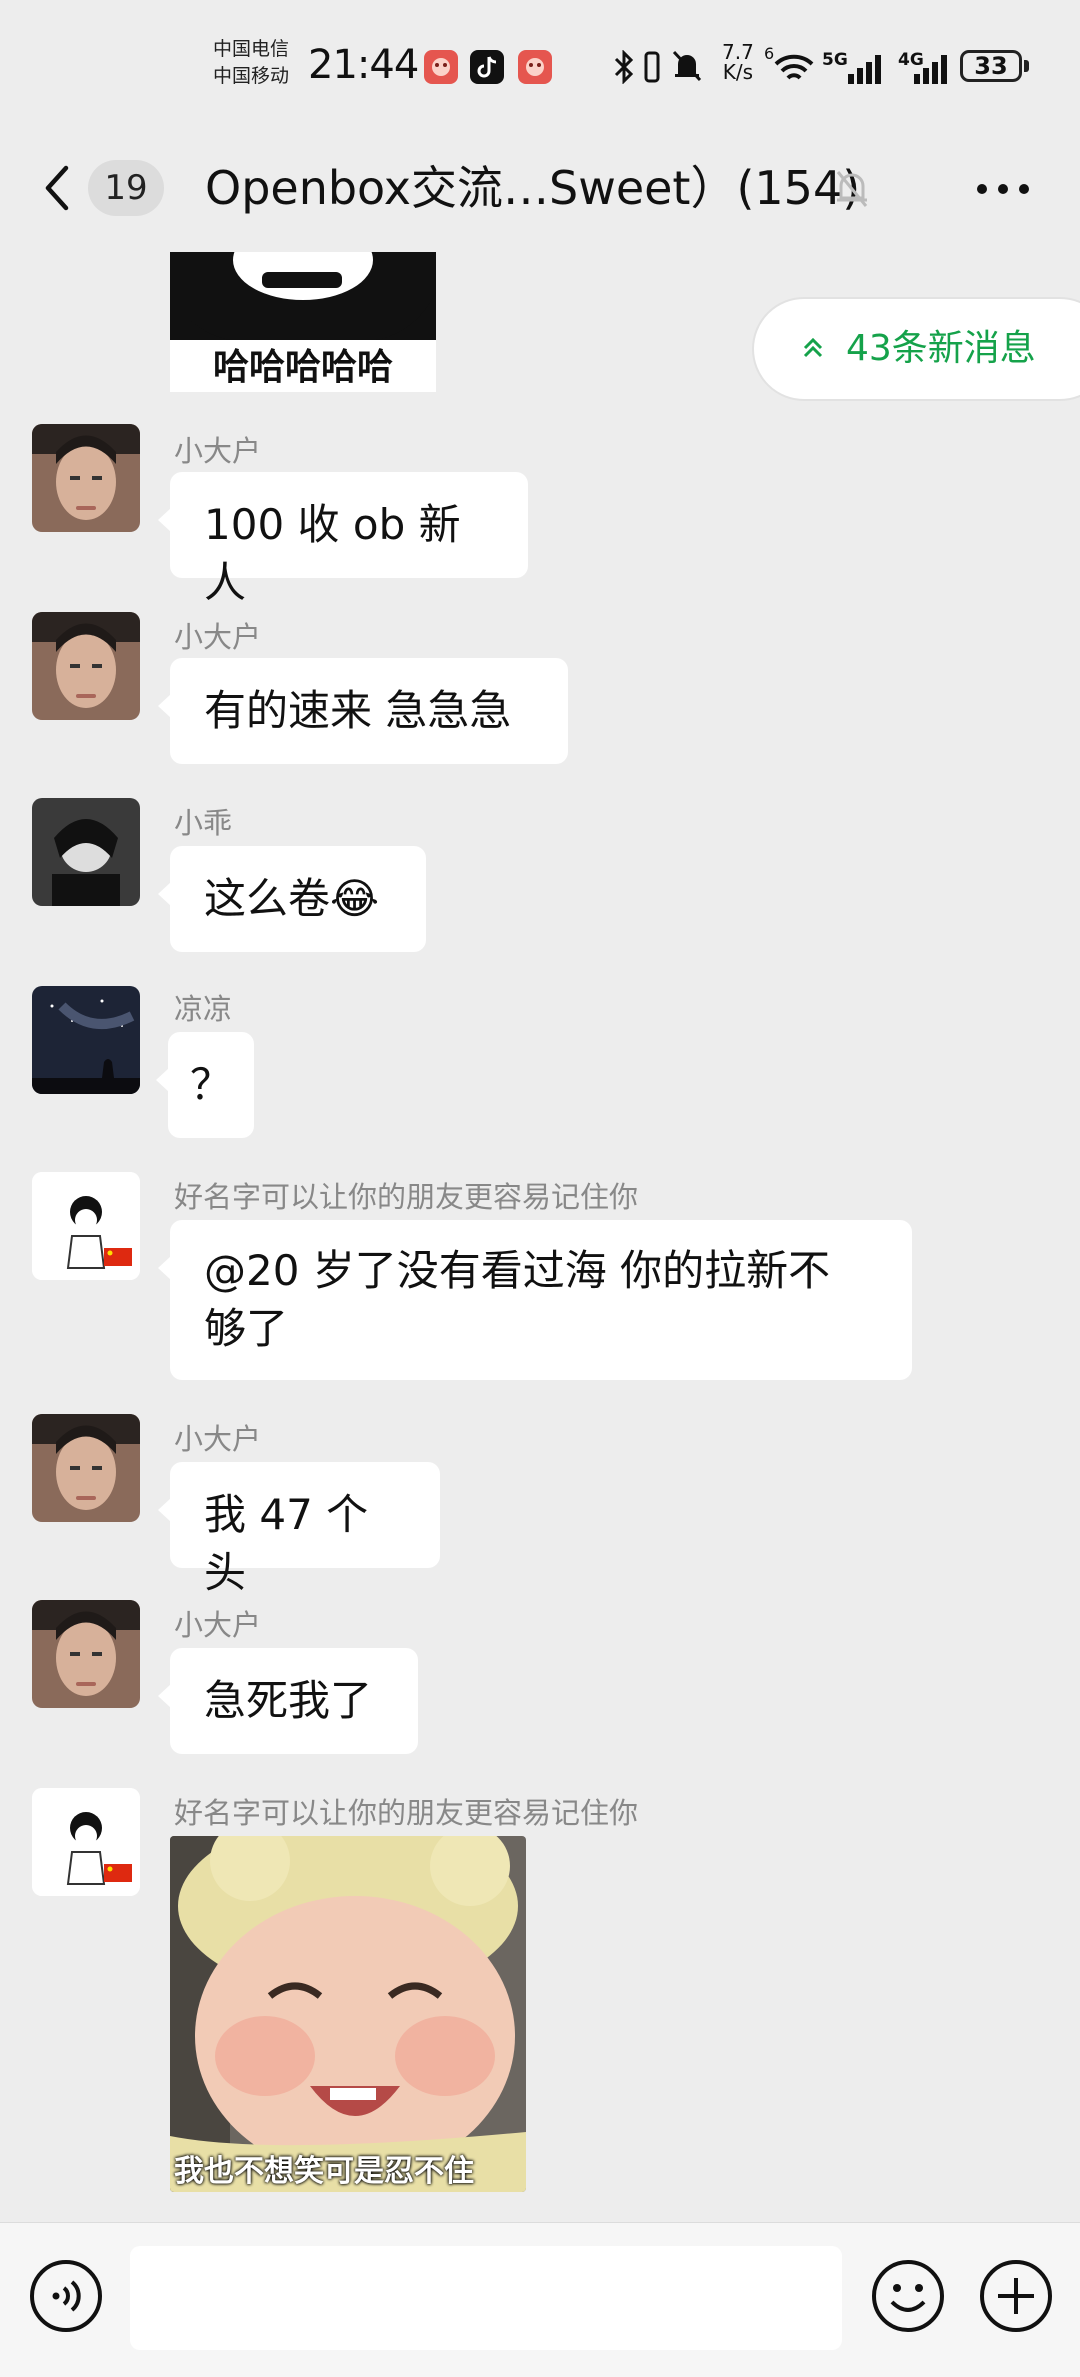 The height and width of the screenshot is (2377, 1080). Describe the element at coordinates (991, 66) in the screenshot. I see `battery-icon: 33` at that location.